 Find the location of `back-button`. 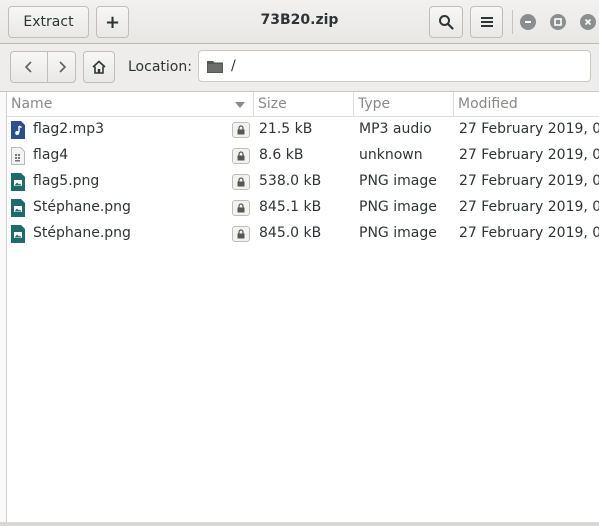

back-button is located at coordinates (29, 67).